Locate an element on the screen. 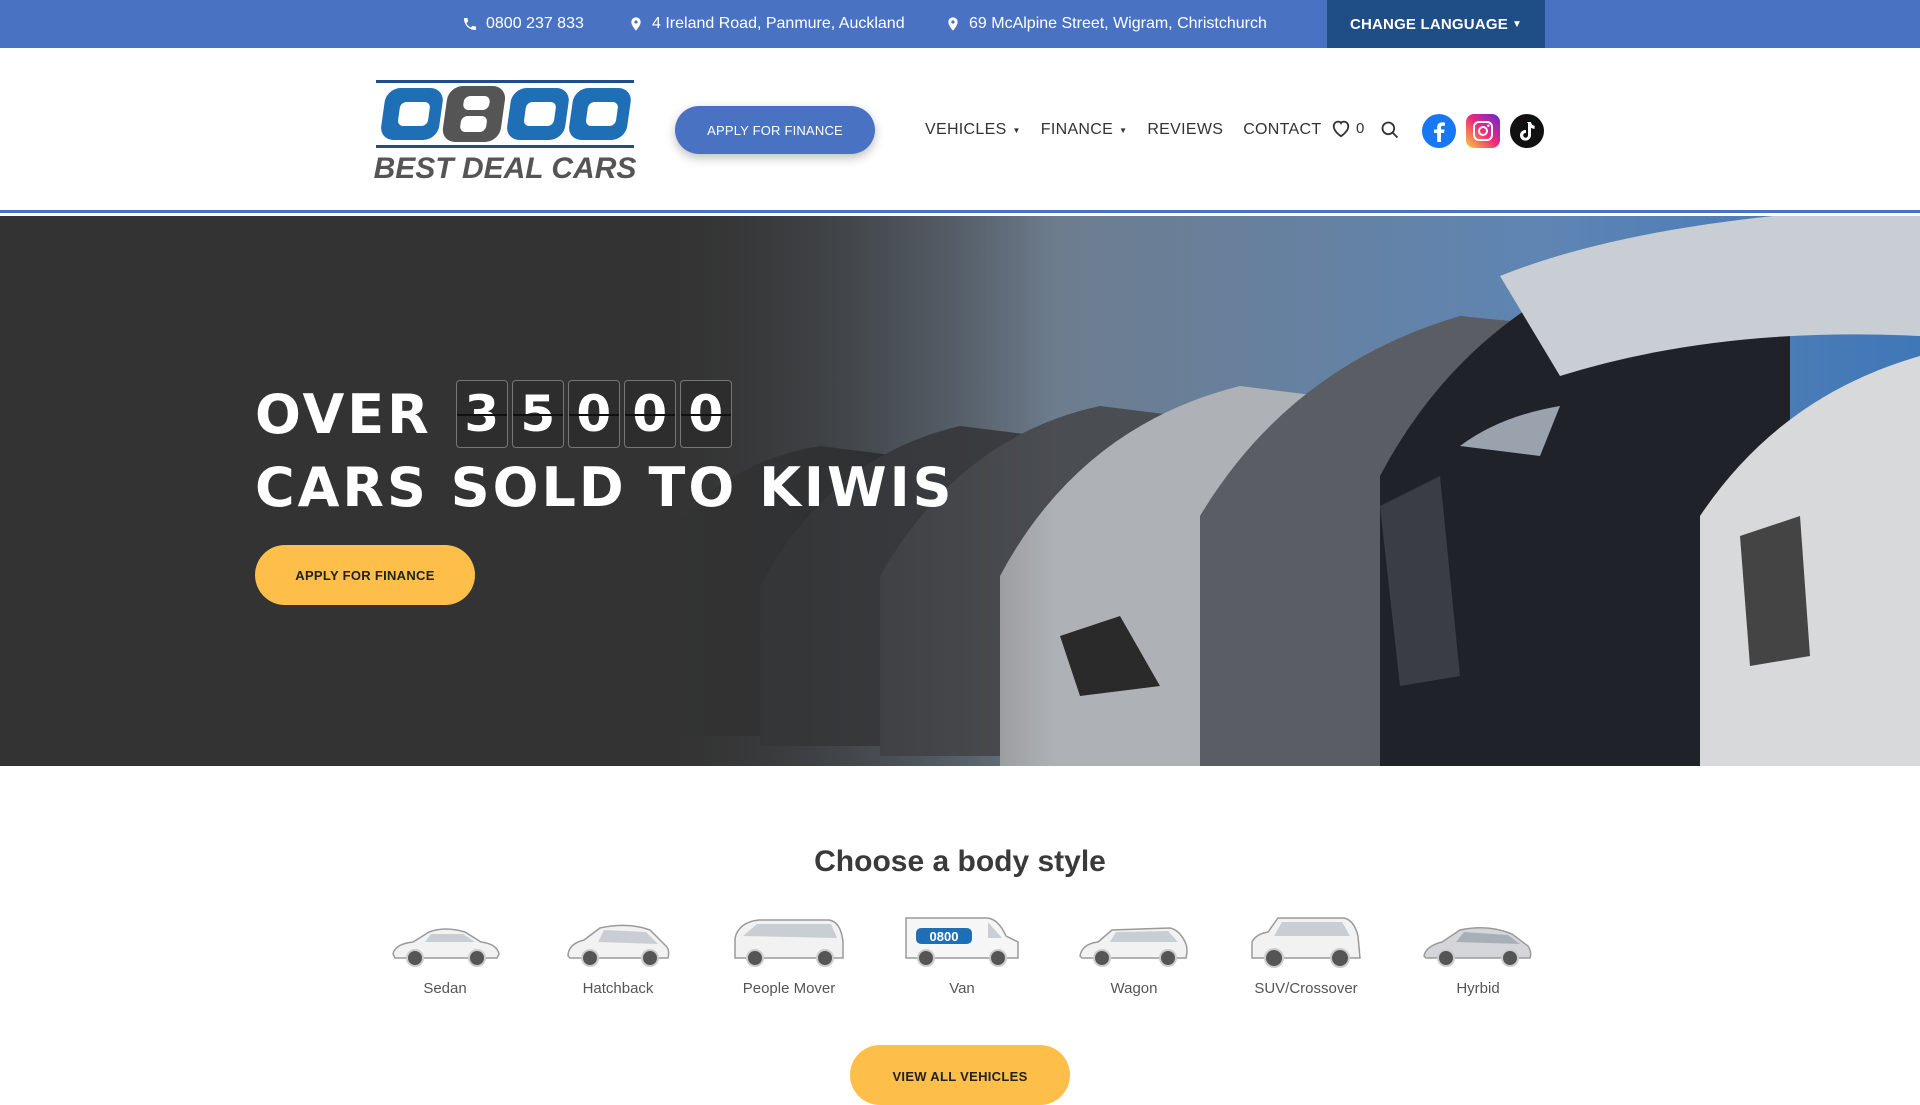 Image resolution: width=1920 pixels, height=1105 pixels. address-auckland-text: 4 Ireland Road, Panmure, Auckland is located at coordinates (778, 23).